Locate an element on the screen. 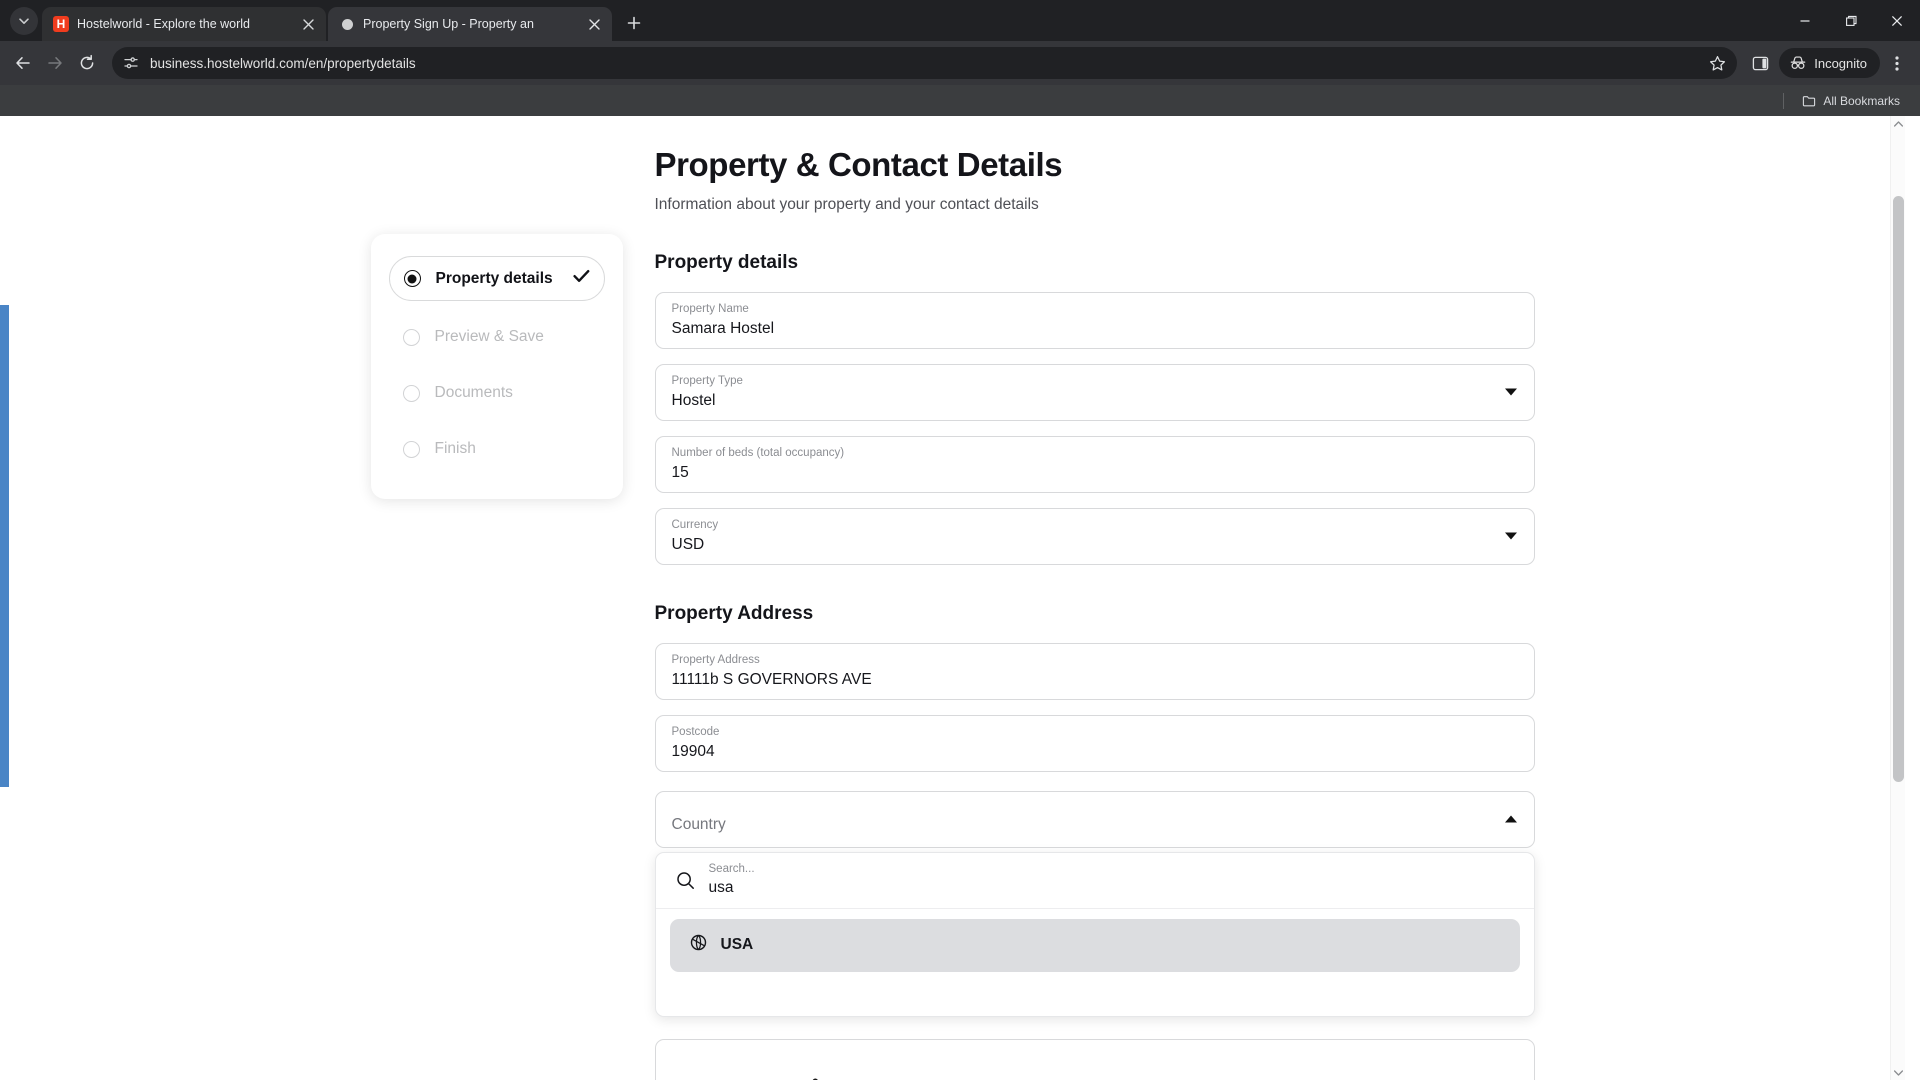 The image size is (1920, 1080). reload-button is located at coordinates (87, 63).